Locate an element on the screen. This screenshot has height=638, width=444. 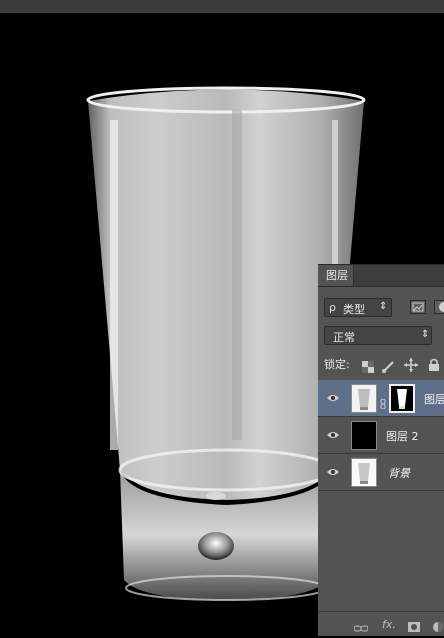
blend-mode-select: 正常 ⇕ is located at coordinates (378, 335).